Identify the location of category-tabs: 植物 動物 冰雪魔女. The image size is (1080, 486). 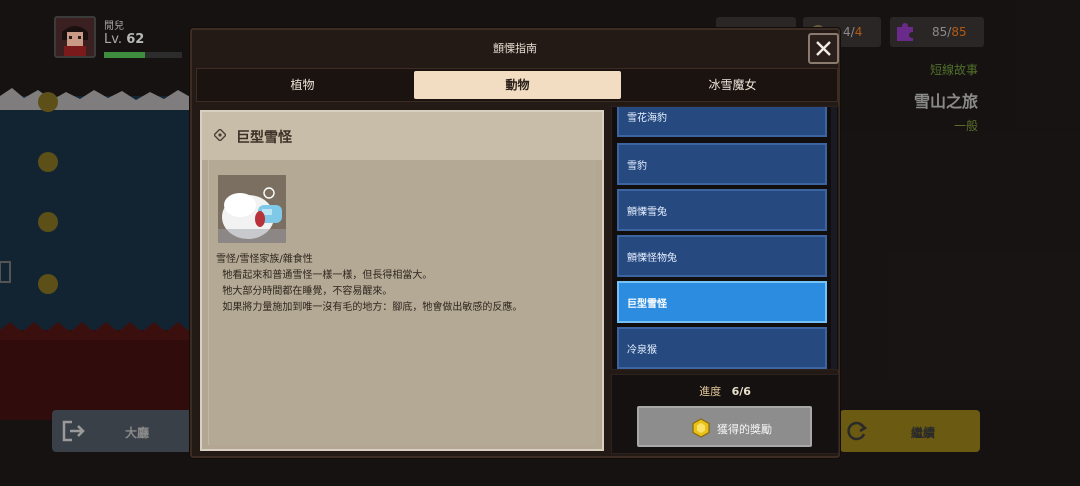
(517, 85).